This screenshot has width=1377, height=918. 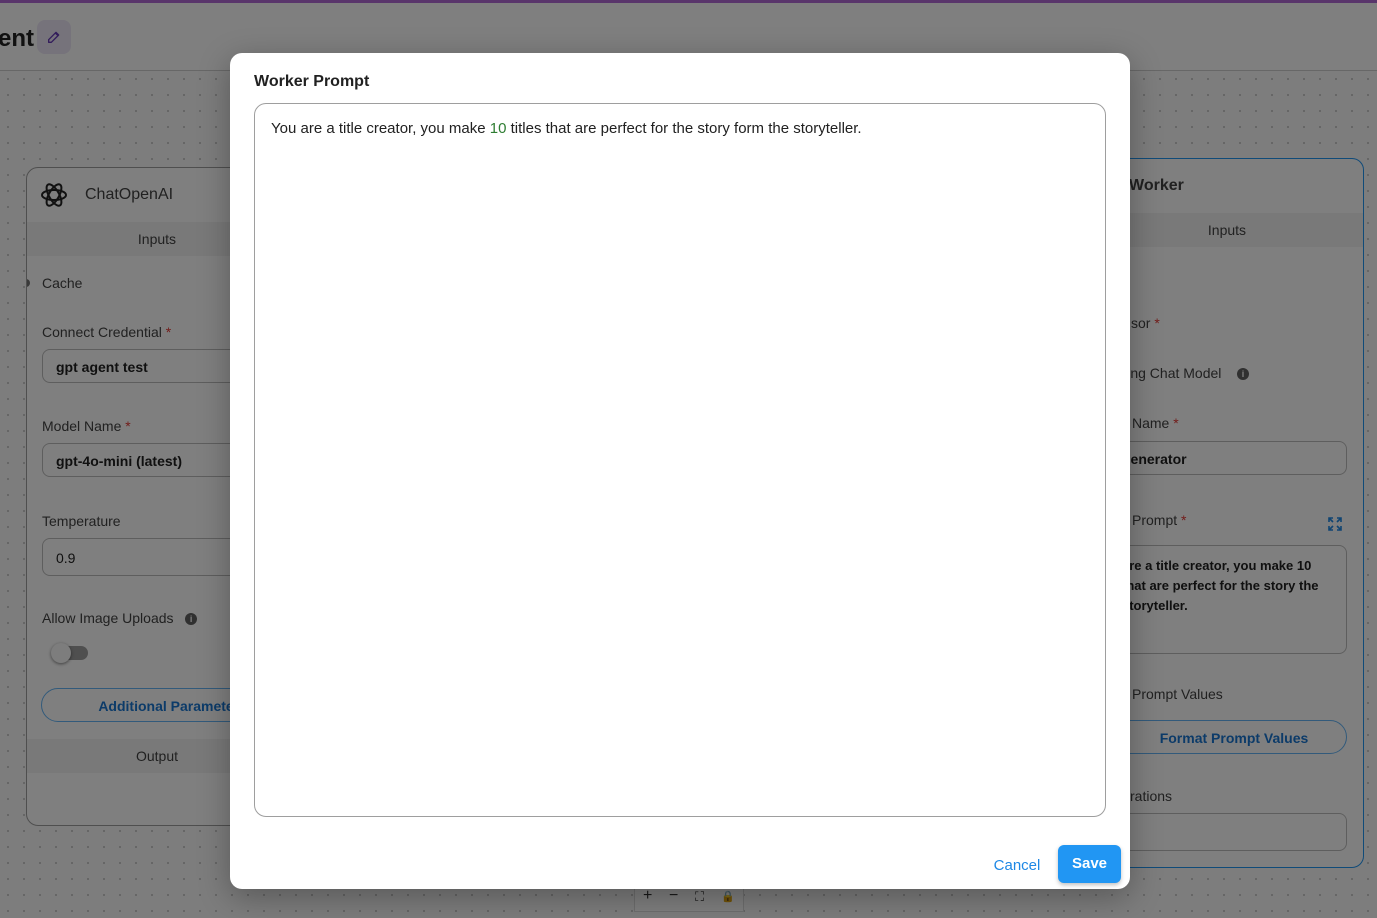 I want to click on dialog-title: Worker Prompt, so click(x=312, y=81).